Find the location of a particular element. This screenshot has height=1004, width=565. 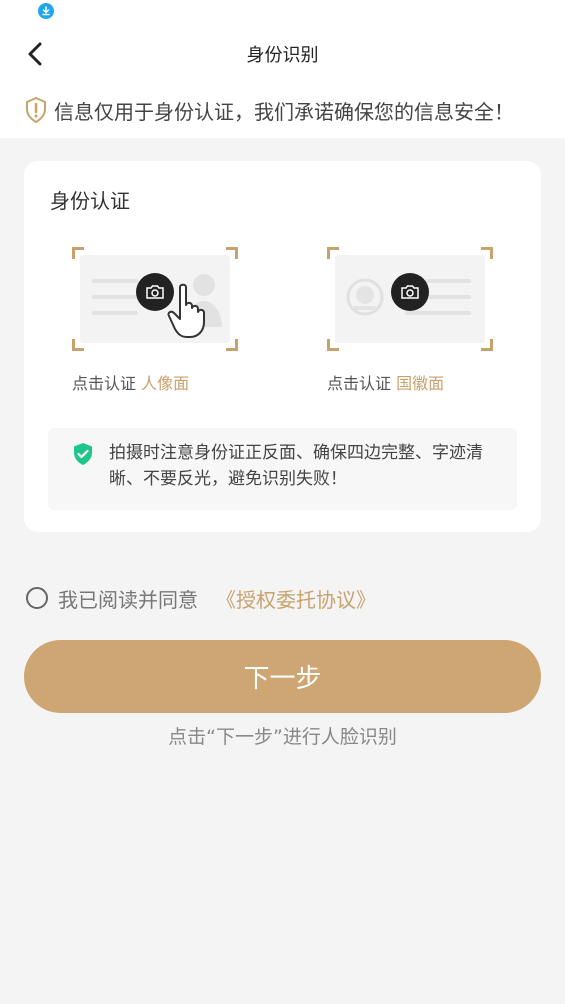

agreement-radio is located at coordinates (37, 598).